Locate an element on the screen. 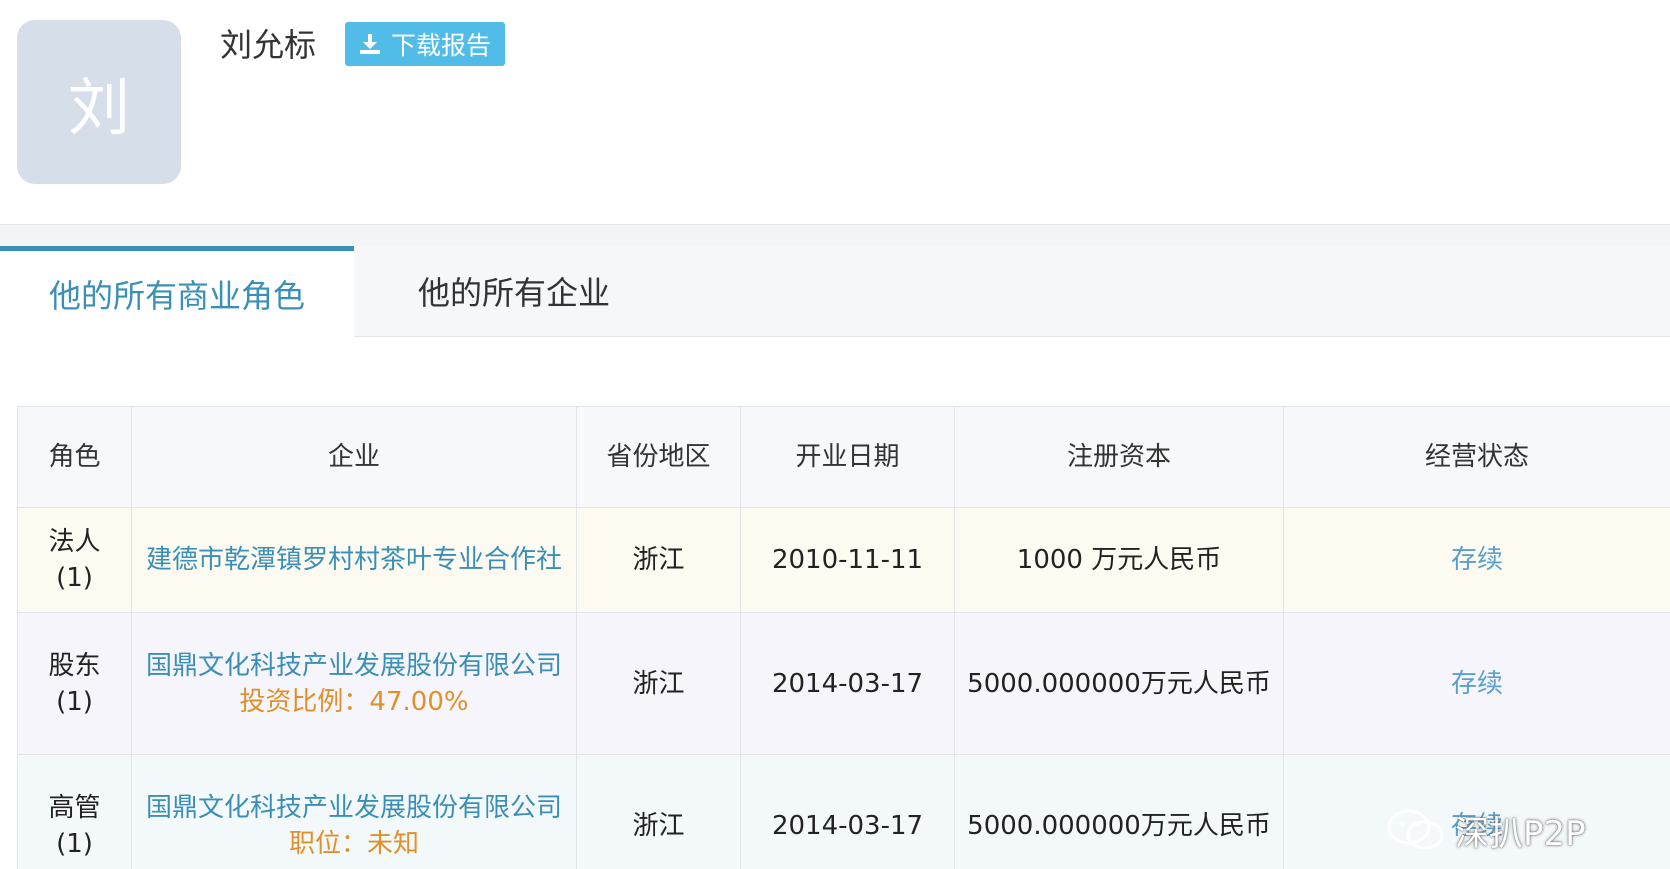 The height and width of the screenshot is (869, 1670). company-cell: 建德市乾潭镇罗村村茶叶专业合作社 is located at coordinates (354, 560).